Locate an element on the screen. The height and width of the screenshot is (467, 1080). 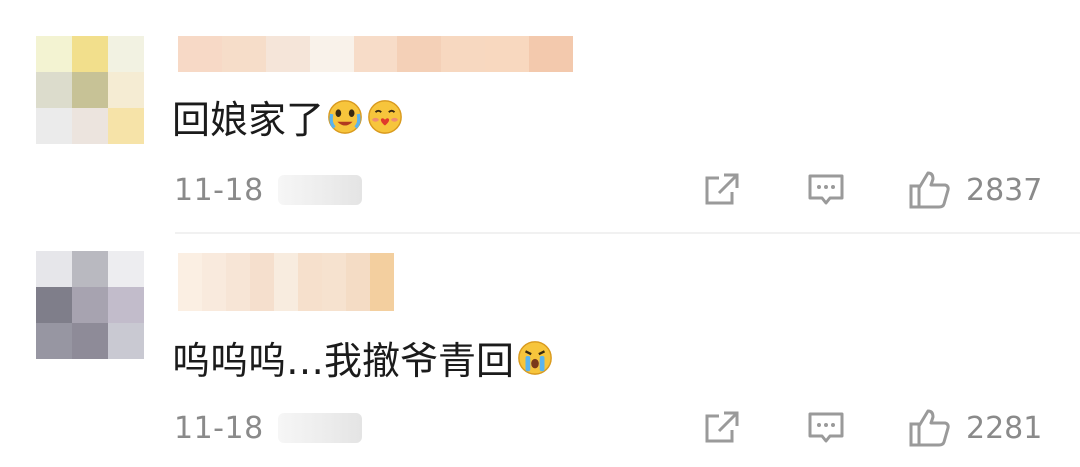
comment-text: 呜呜呜…我撤爷青回 is located at coordinates (363, 357).